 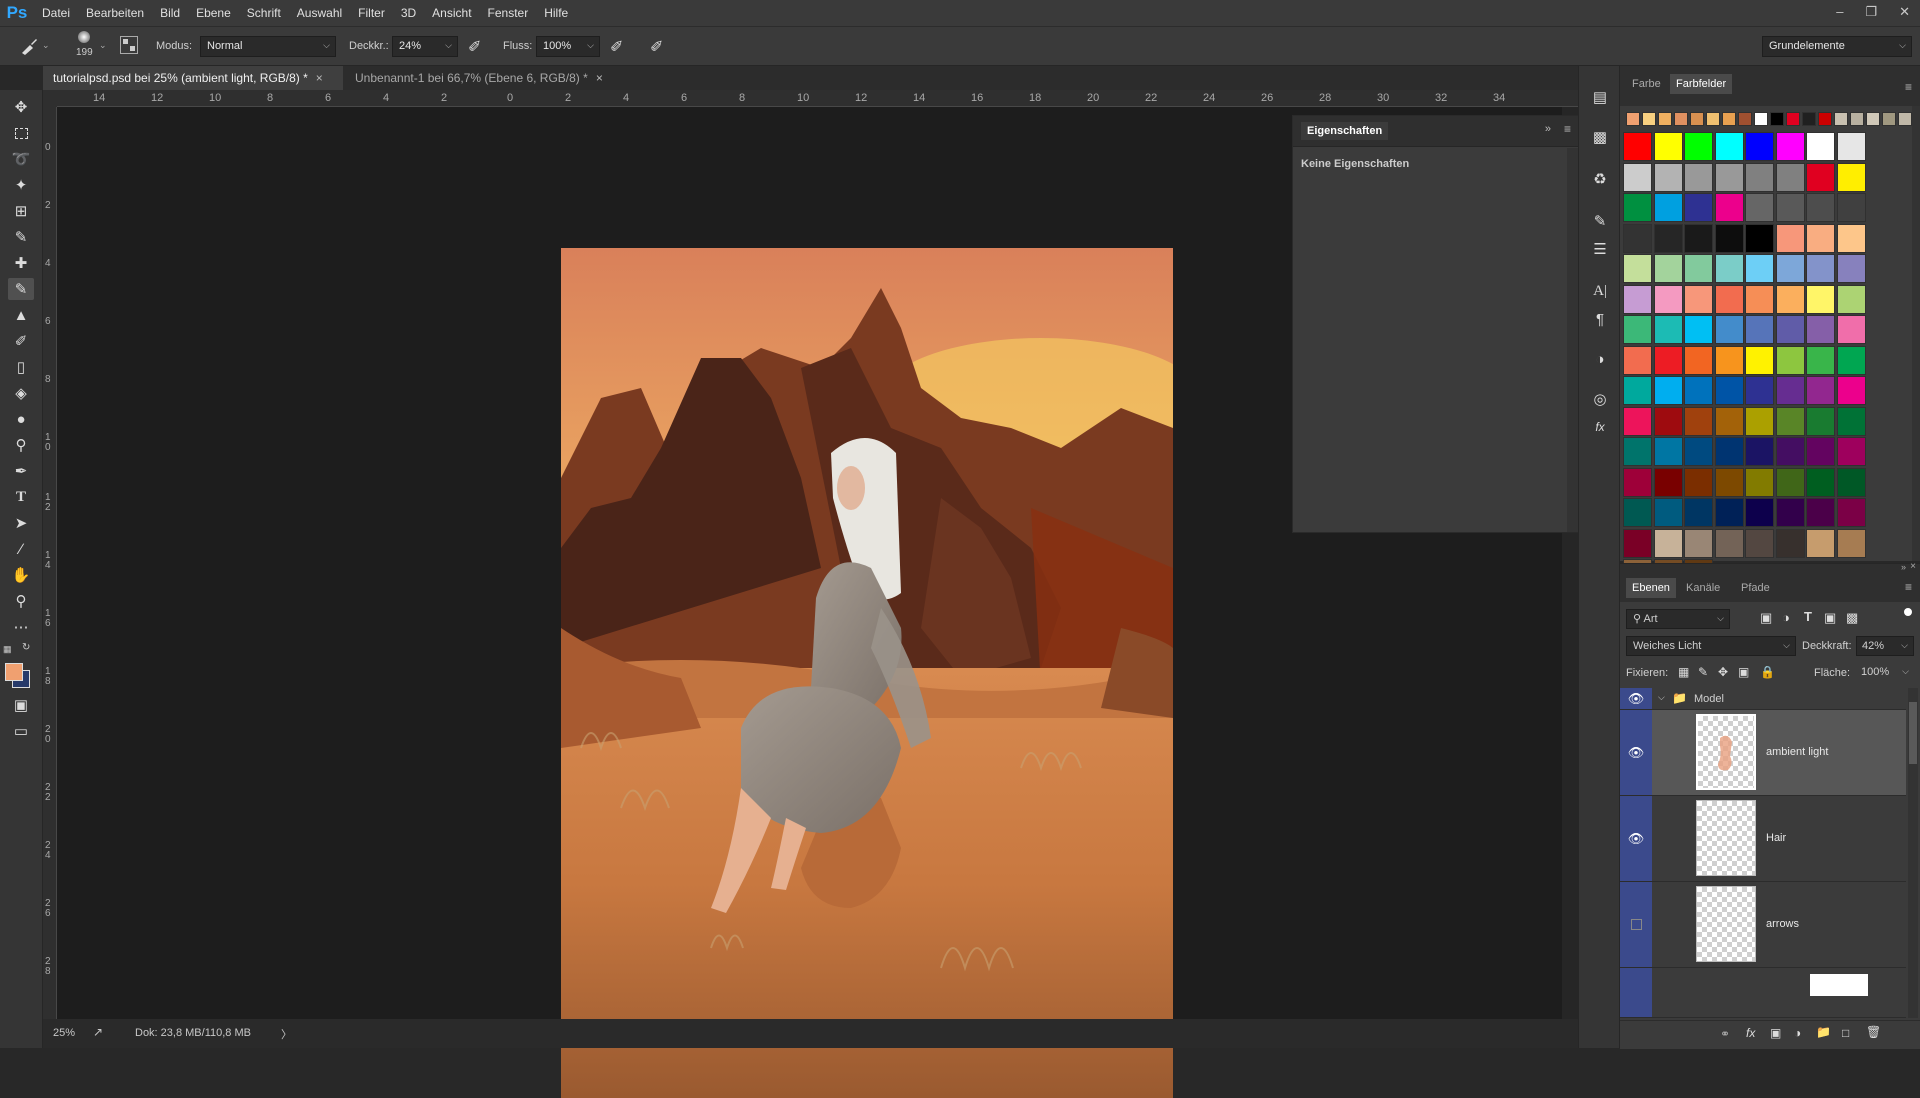 What do you see at coordinates (1903, 567) in the screenshot?
I see `collapse-icon: »` at bounding box center [1903, 567].